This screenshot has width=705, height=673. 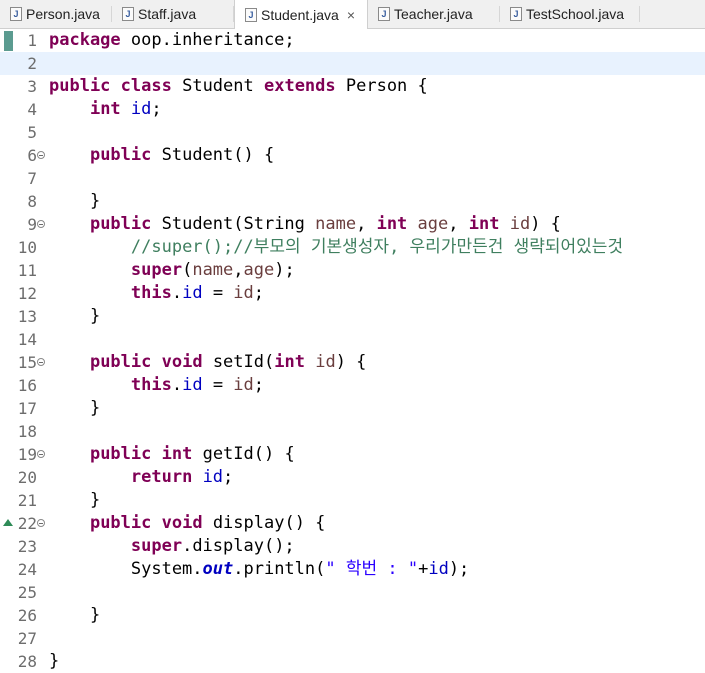 I want to click on code-line: 13 }, so click(x=352, y=316).